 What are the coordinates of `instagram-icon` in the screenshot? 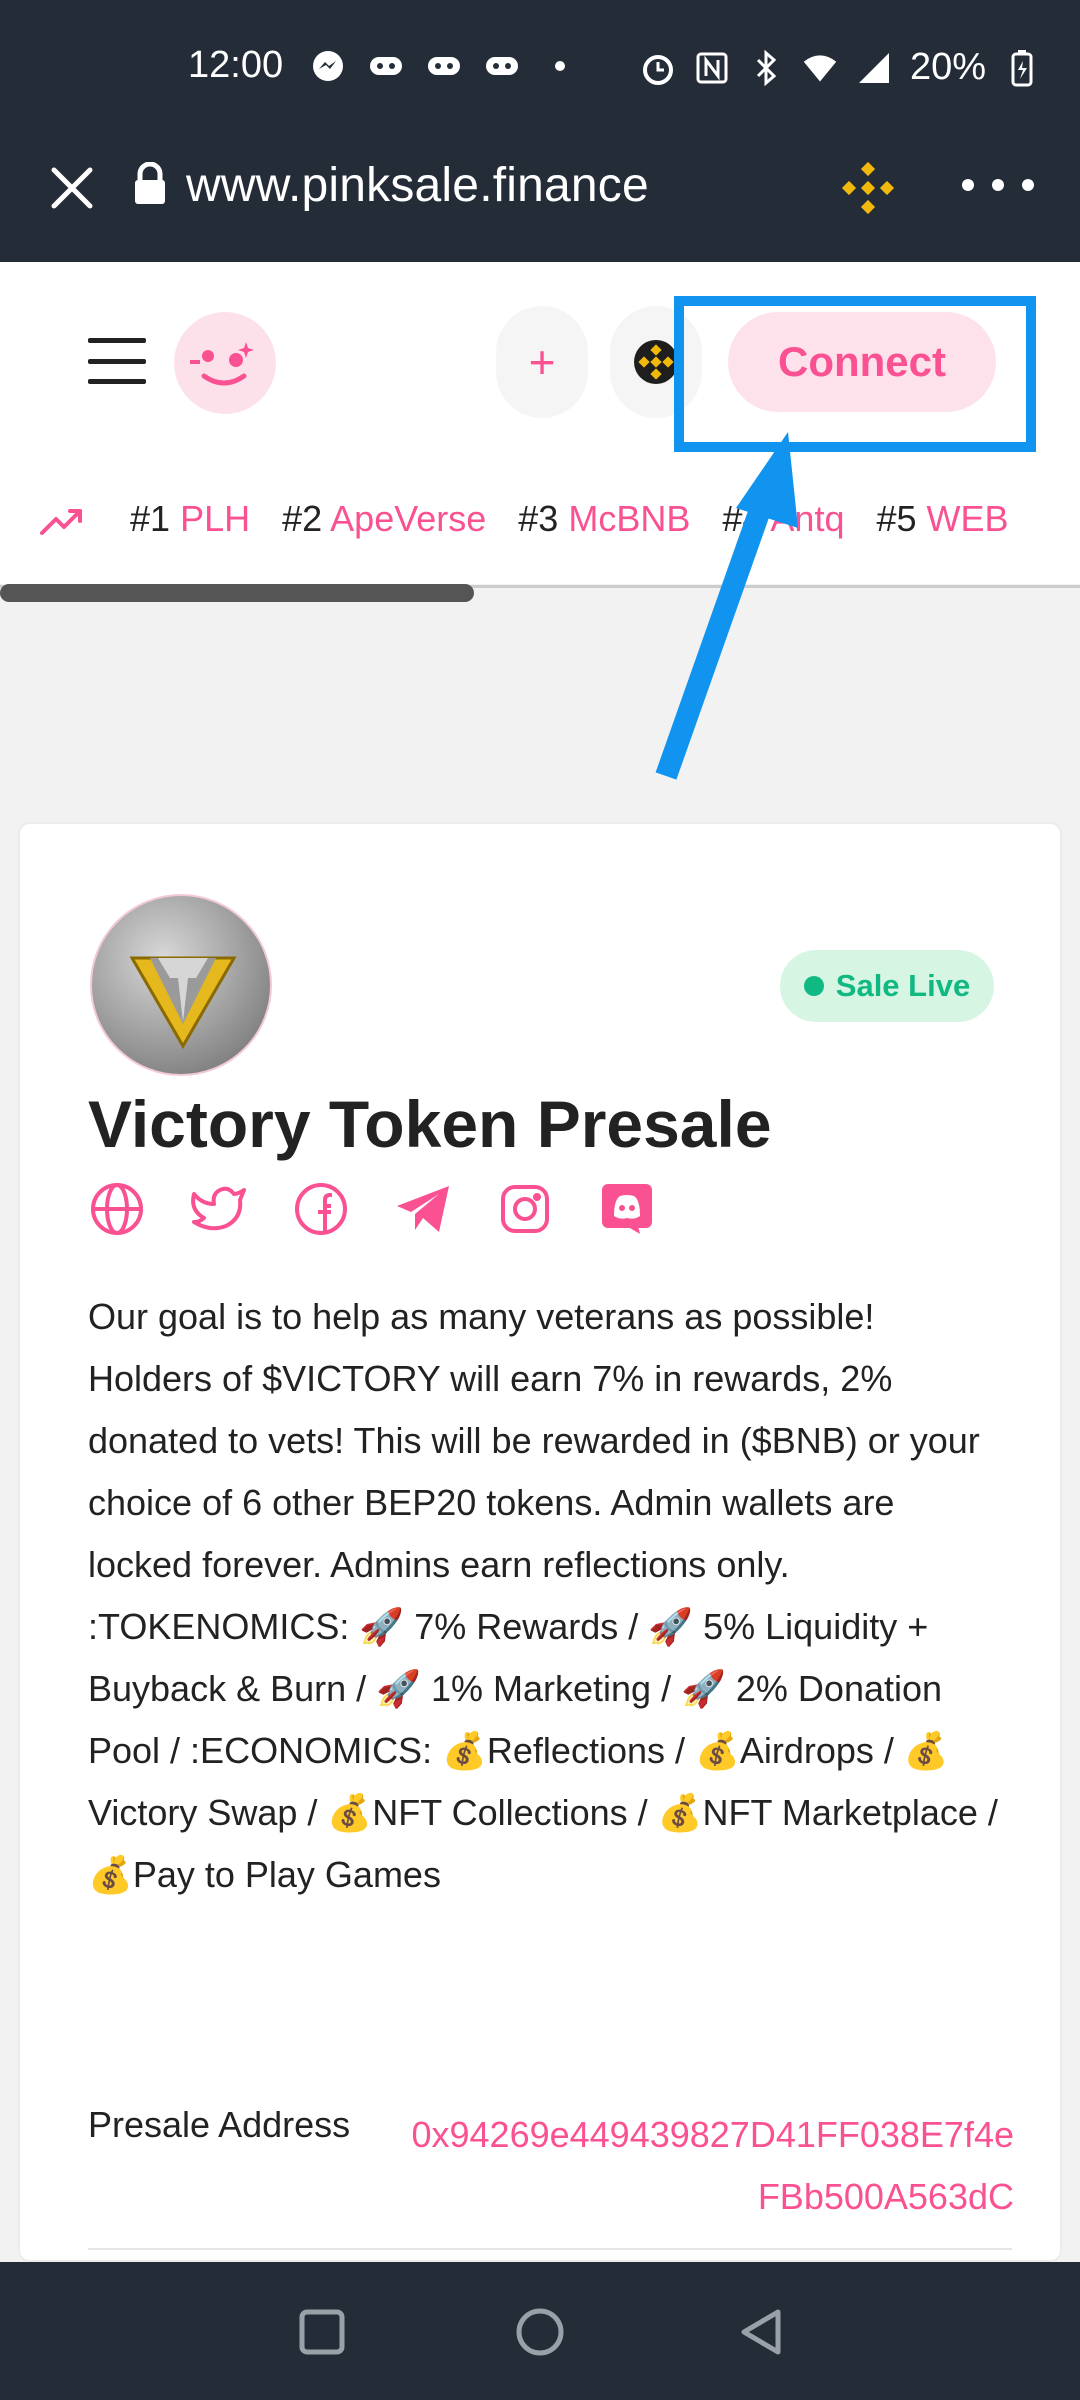 It's located at (525, 1209).